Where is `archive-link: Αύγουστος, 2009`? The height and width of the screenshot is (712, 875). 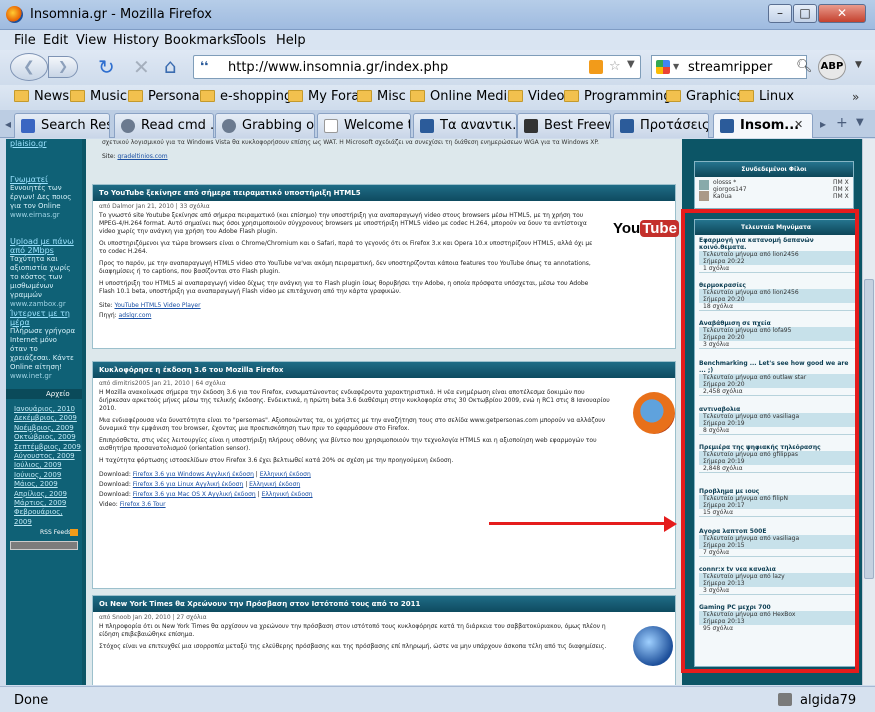 archive-link: Αύγουστος, 2009 is located at coordinates (48, 456).